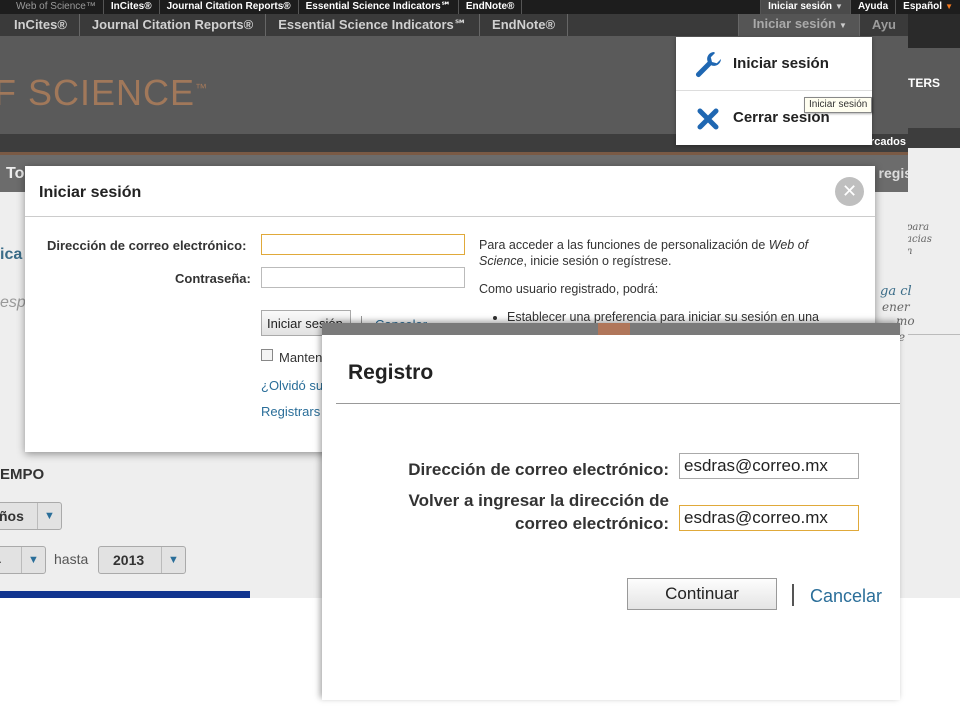 The width and height of the screenshot is (960, 720). Describe the element at coordinates (0, 560) in the screenshot. I see `from-year-value: 4` at that location.